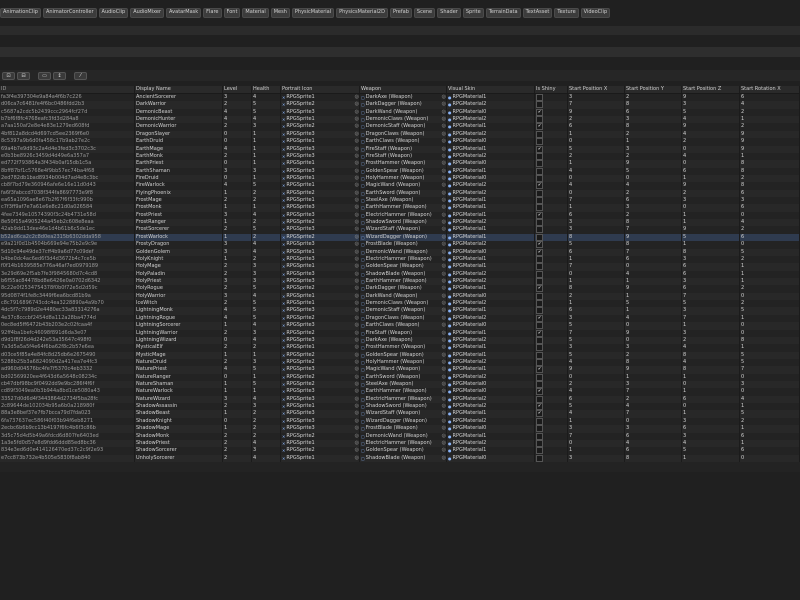  What do you see at coordinates (403, 414) in the screenshot?
I see `weapon-cell: ▢ WizardStaff (Weapon) ◎` at bounding box center [403, 414].